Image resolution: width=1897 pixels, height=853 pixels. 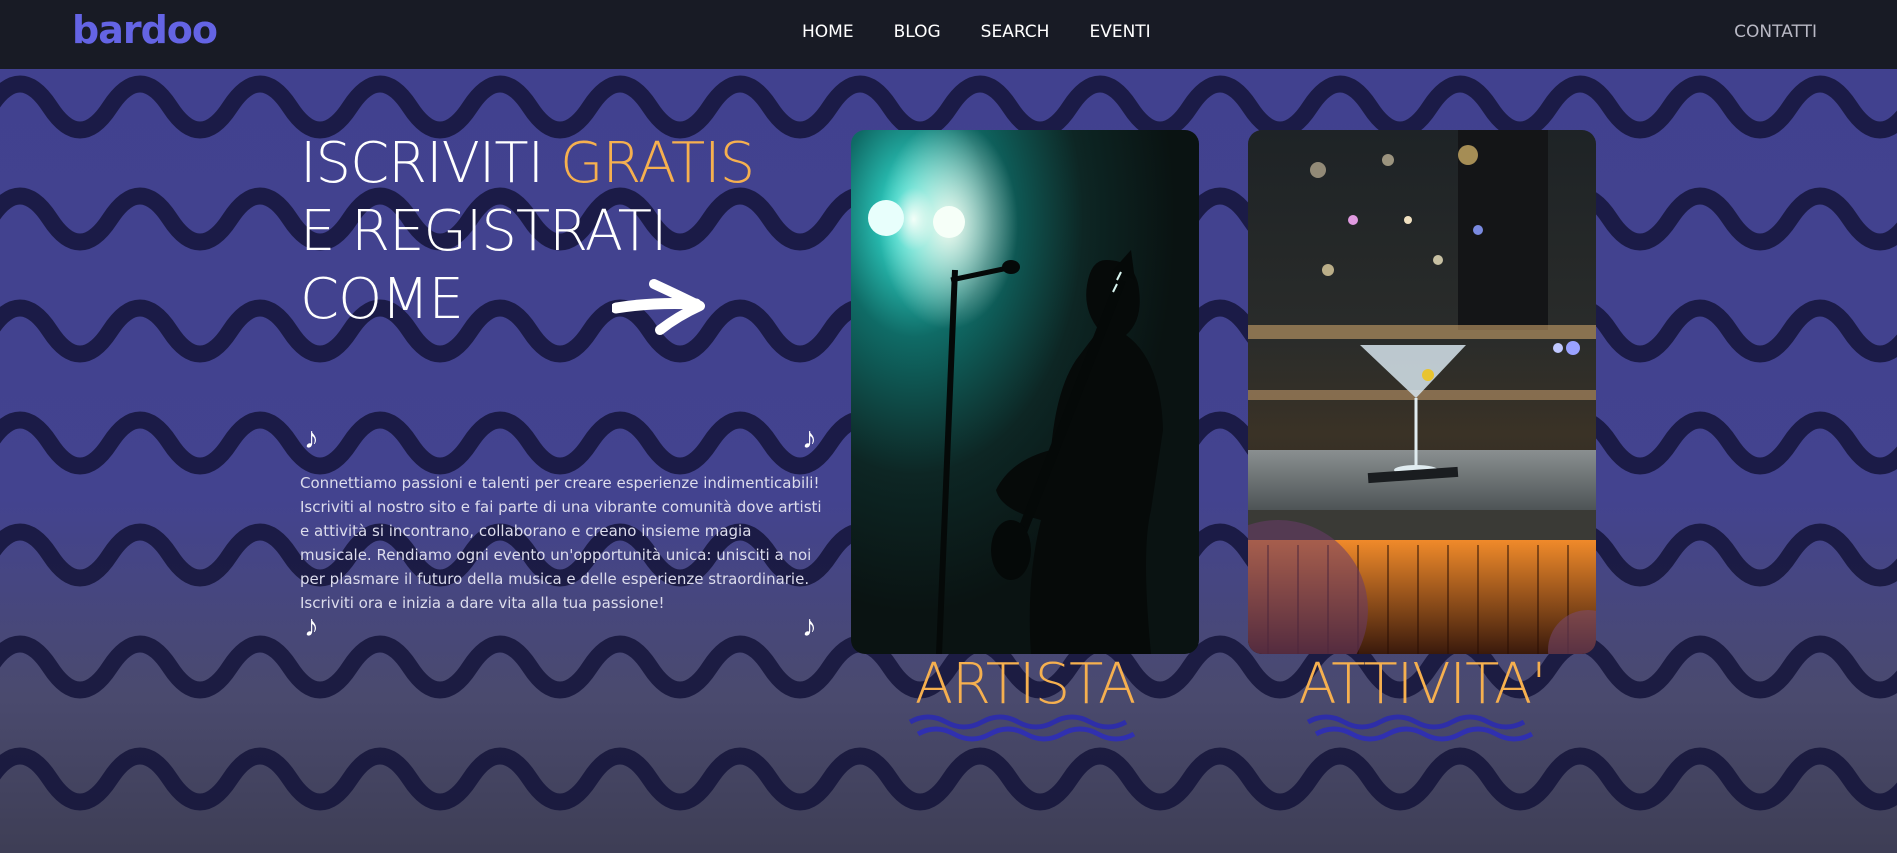 What do you see at coordinates (1015, 32) in the screenshot?
I see `nav-search: SEARCH` at bounding box center [1015, 32].